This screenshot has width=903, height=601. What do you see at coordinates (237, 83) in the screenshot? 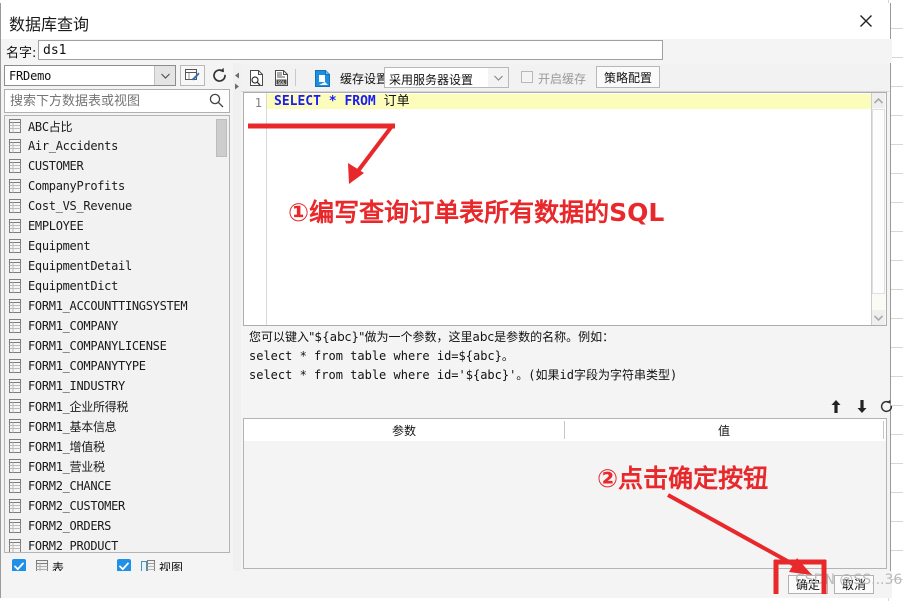
I see `splitter-collapse-right-icon` at bounding box center [237, 83].